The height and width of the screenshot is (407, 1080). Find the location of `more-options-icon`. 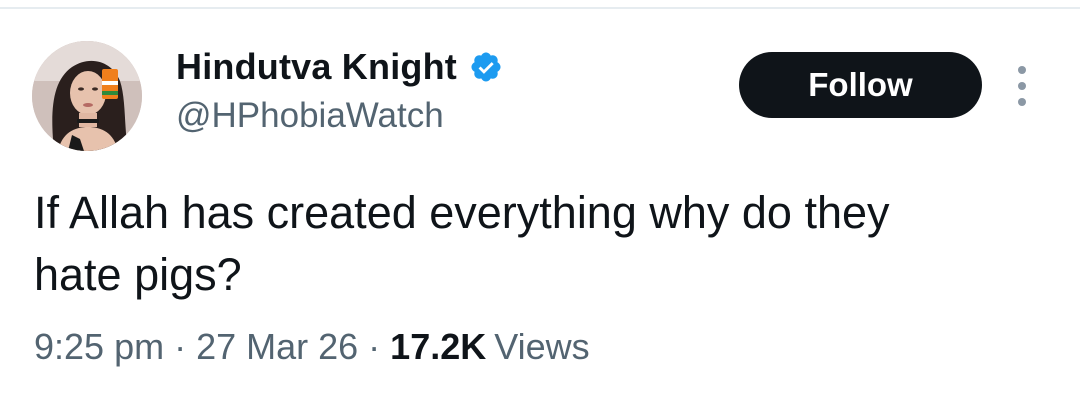

more-options-icon is located at coordinates (1022, 86).